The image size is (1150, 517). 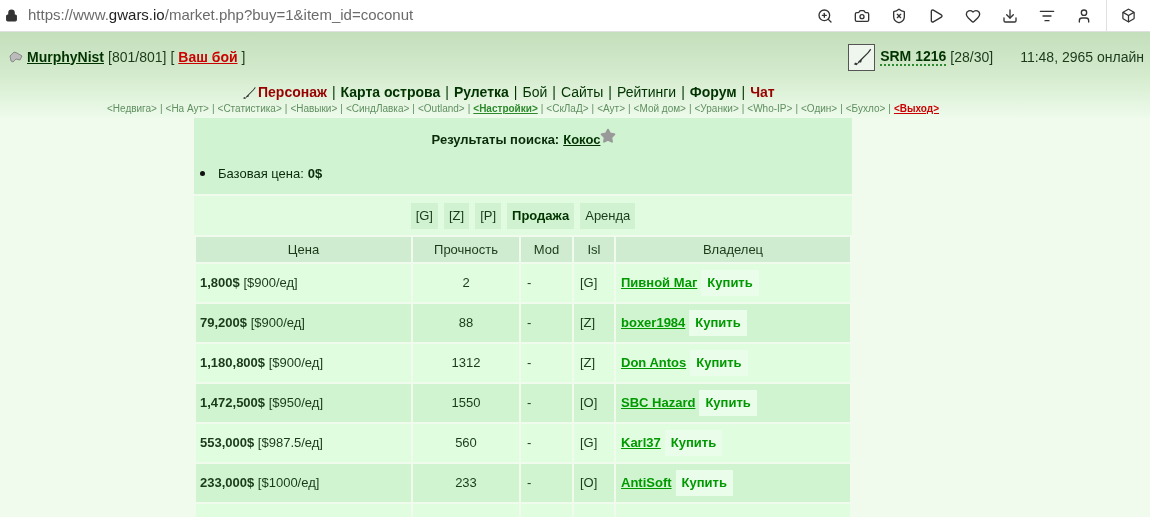 I want to click on filter-tab: Аренда, so click(x=608, y=215).